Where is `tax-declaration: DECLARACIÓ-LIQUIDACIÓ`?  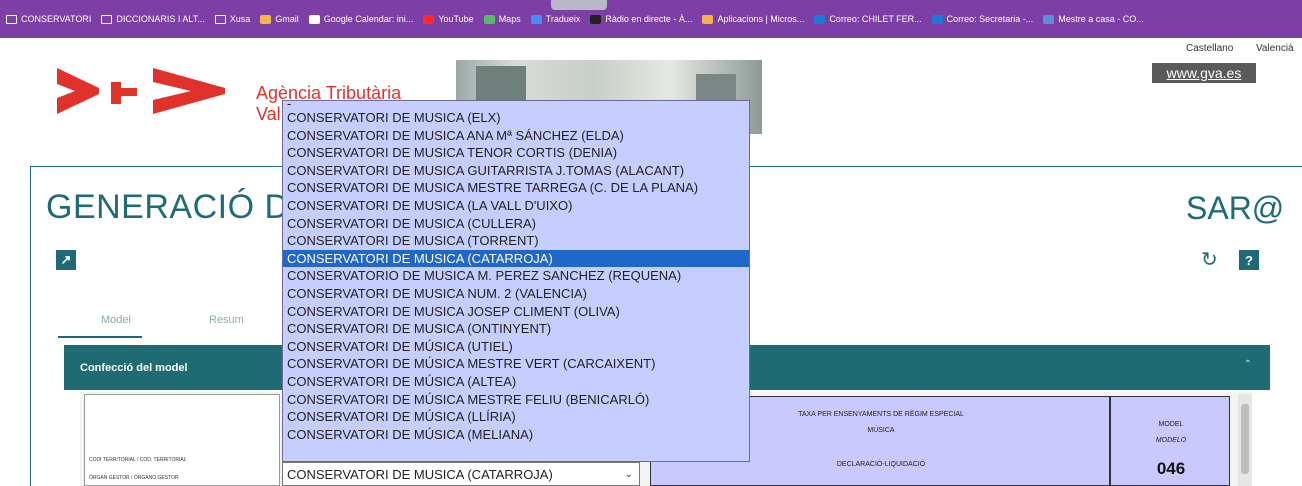 tax-declaration: DECLARACIÓ-LIQUIDACIÓ is located at coordinates (881, 464).